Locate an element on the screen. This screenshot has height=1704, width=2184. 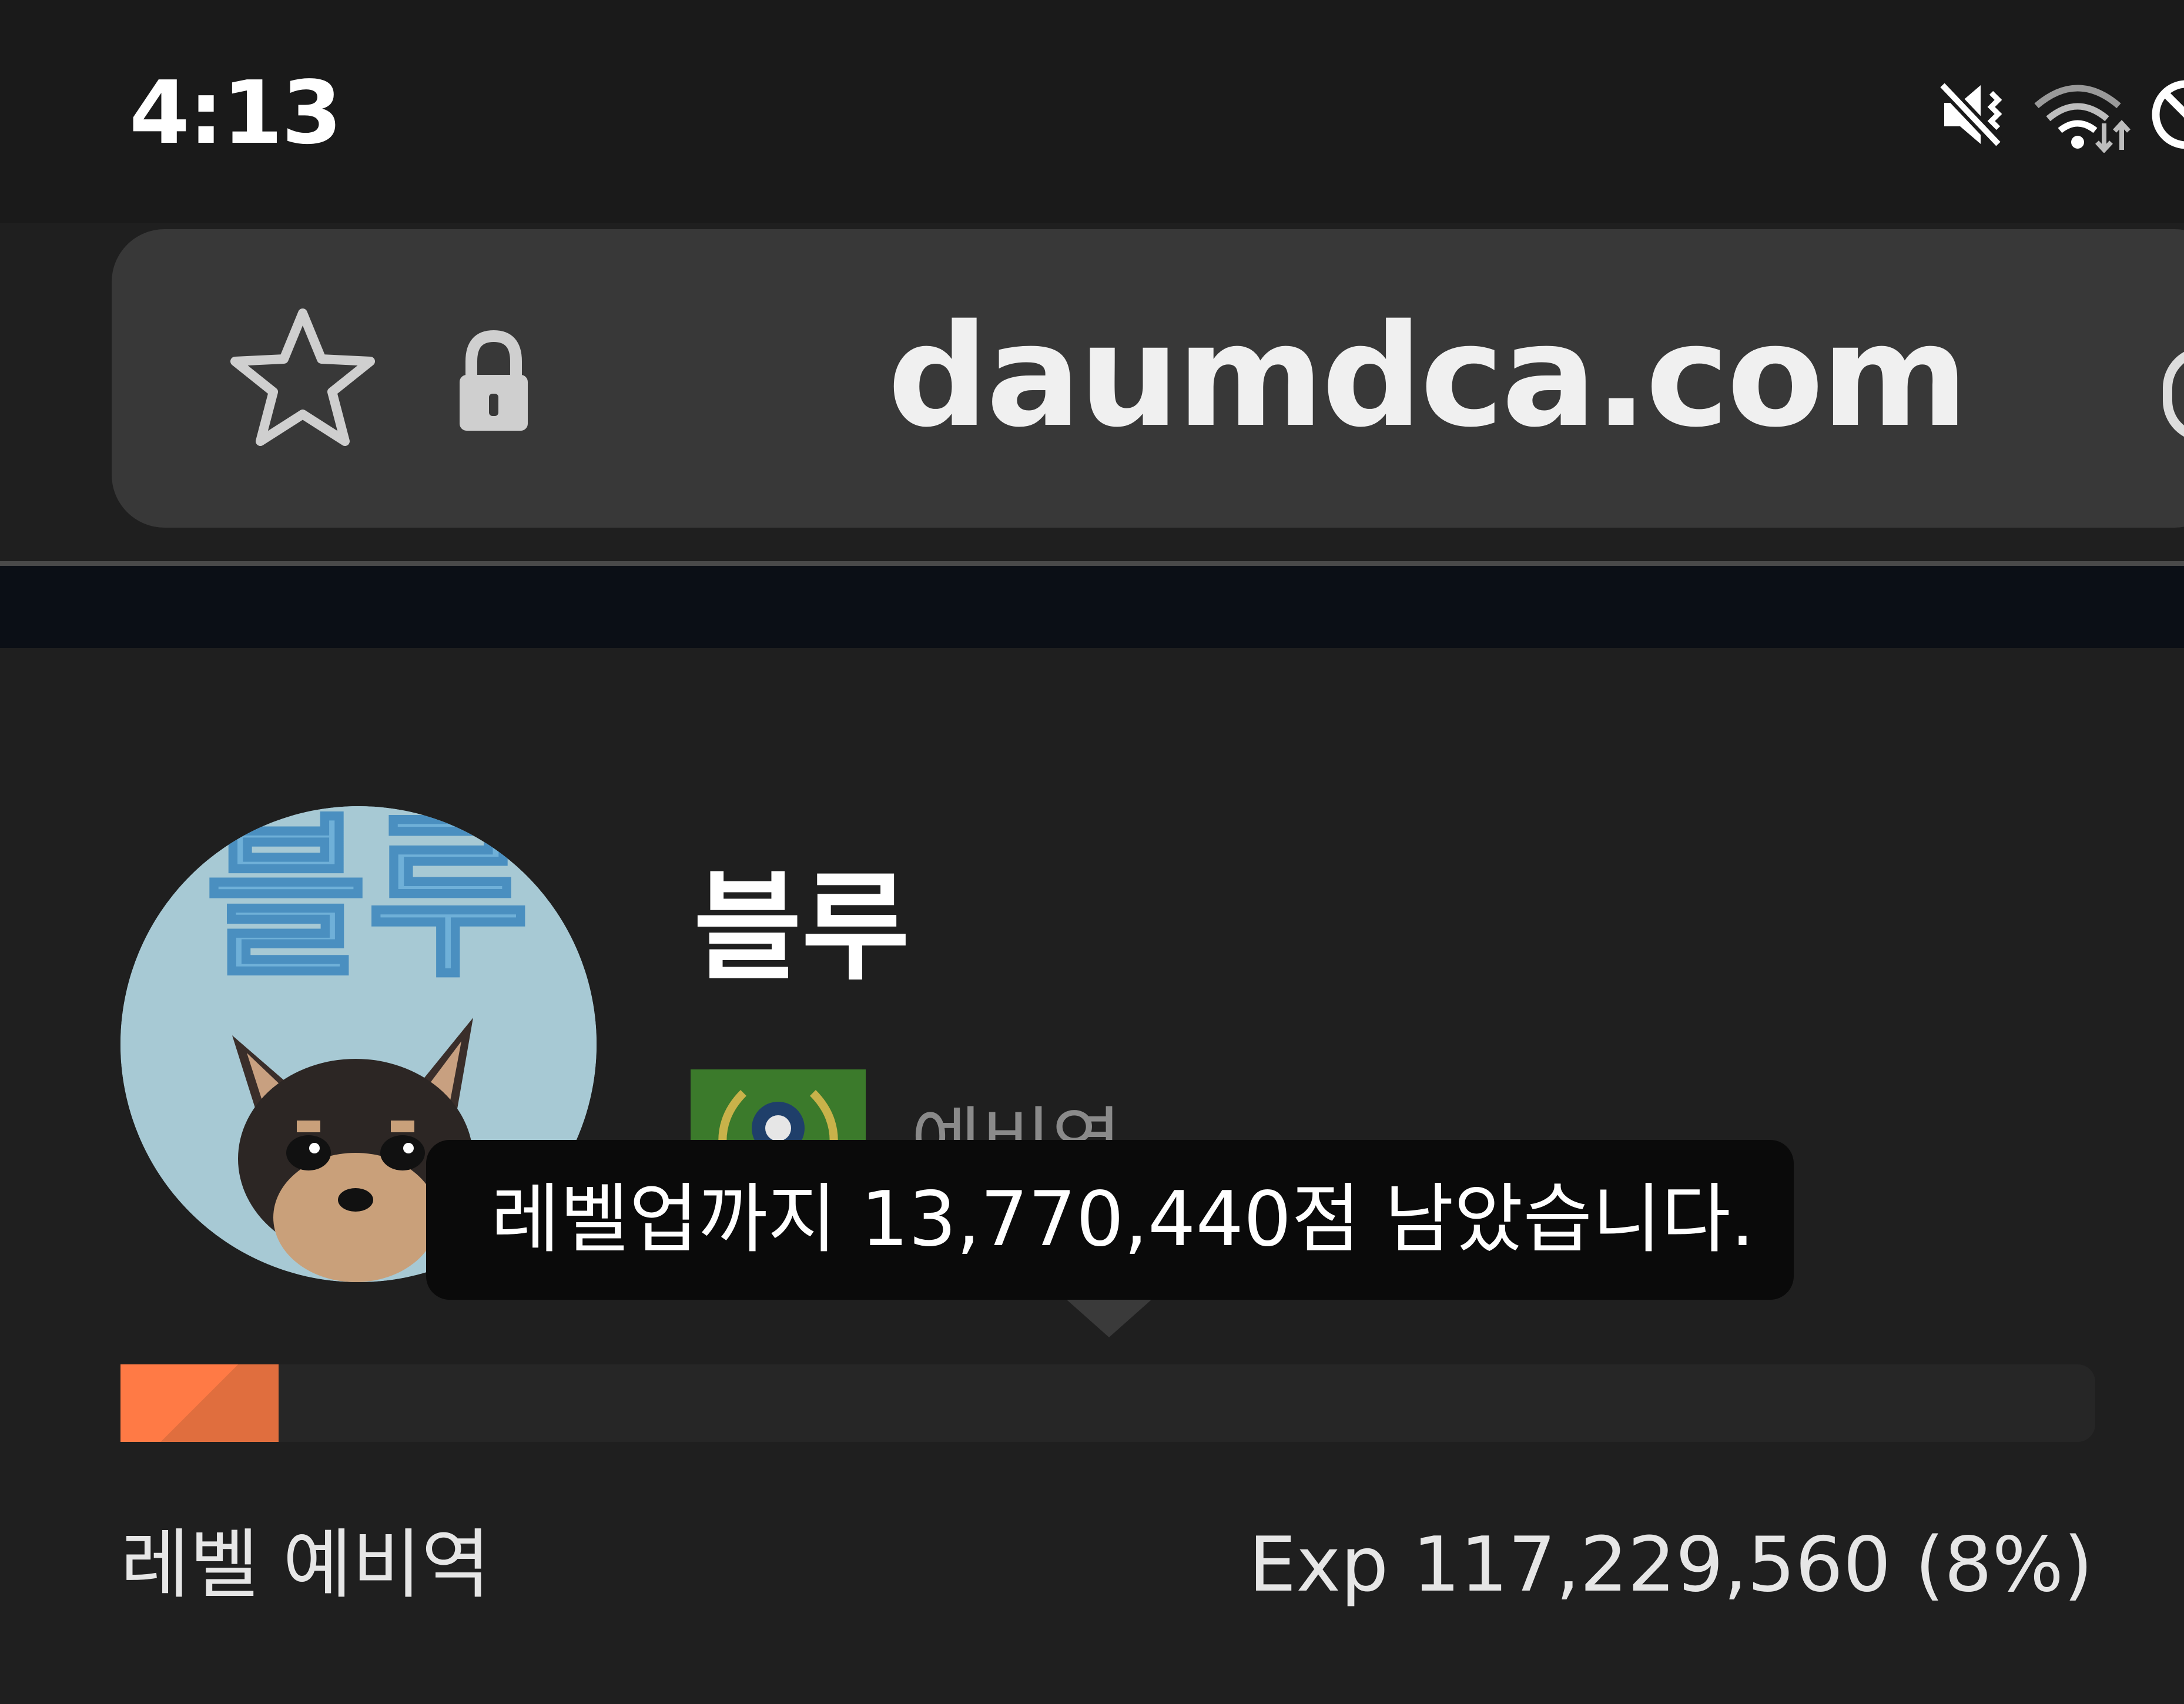
level-up-tooltip: 레벨업까지 13,770,440점 남았습니다. is located at coordinates (1110, 1220).